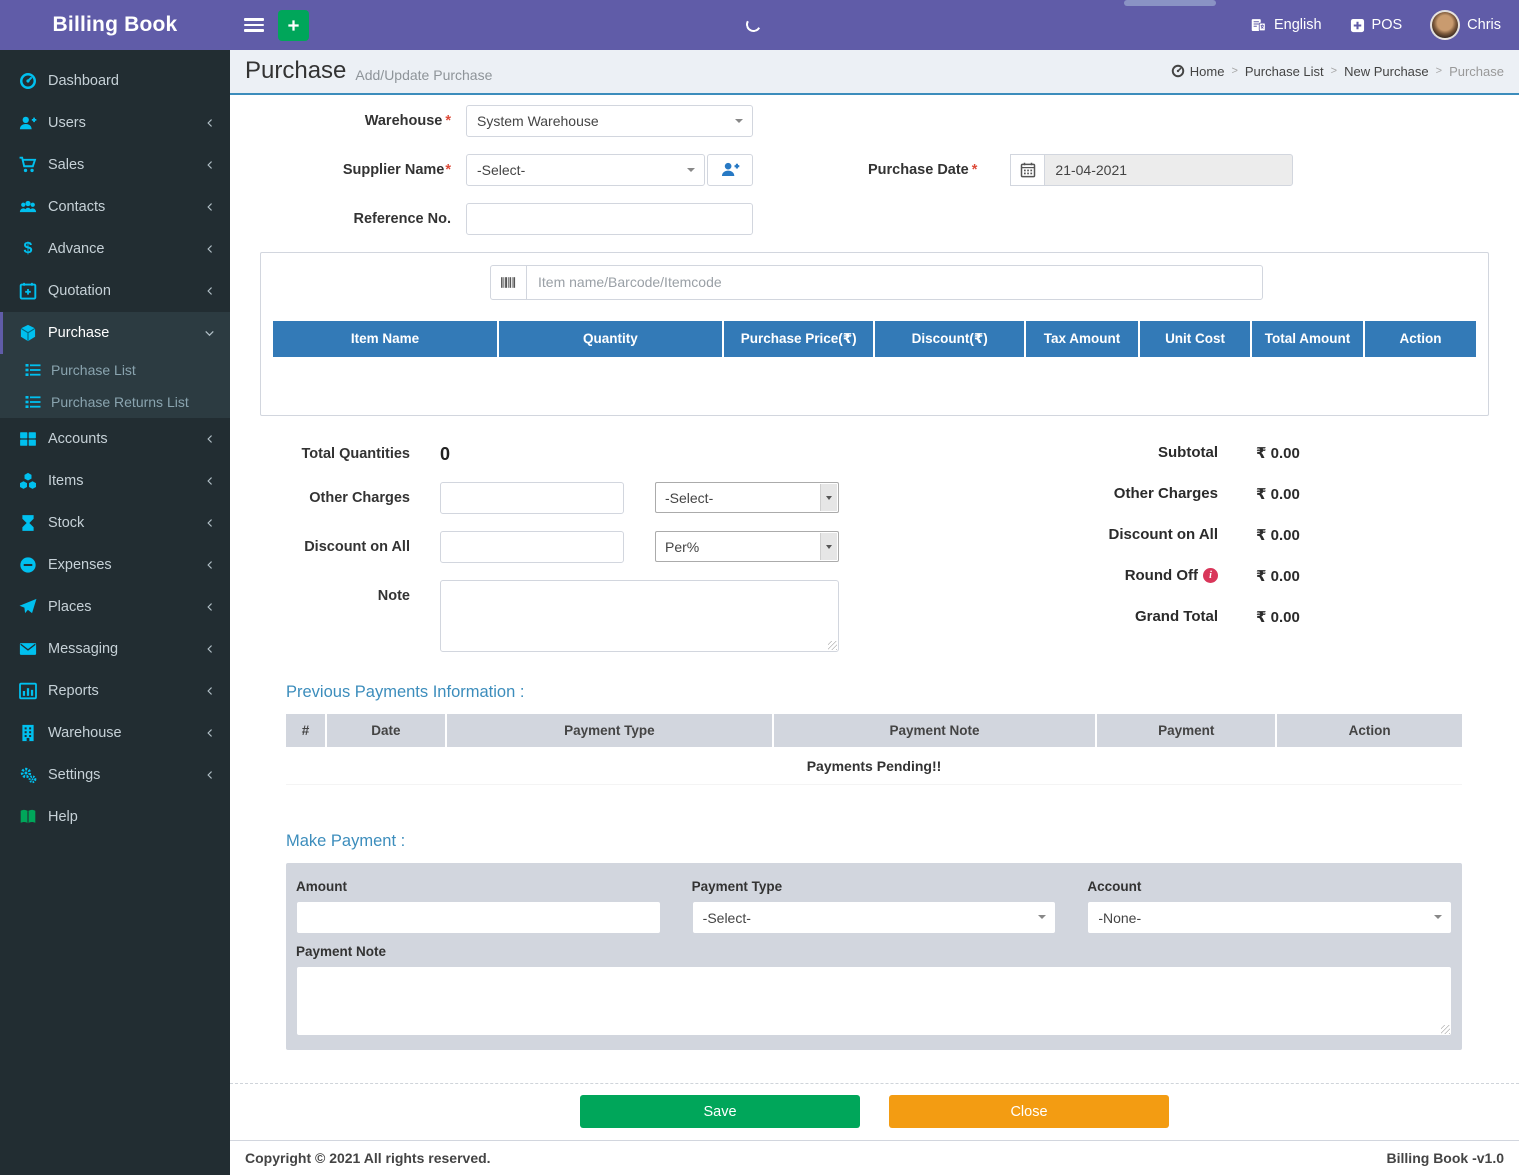 The width and height of the screenshot is (1519, 1175). I want to click on sidebar-item-places: Places, so click(115, 607).